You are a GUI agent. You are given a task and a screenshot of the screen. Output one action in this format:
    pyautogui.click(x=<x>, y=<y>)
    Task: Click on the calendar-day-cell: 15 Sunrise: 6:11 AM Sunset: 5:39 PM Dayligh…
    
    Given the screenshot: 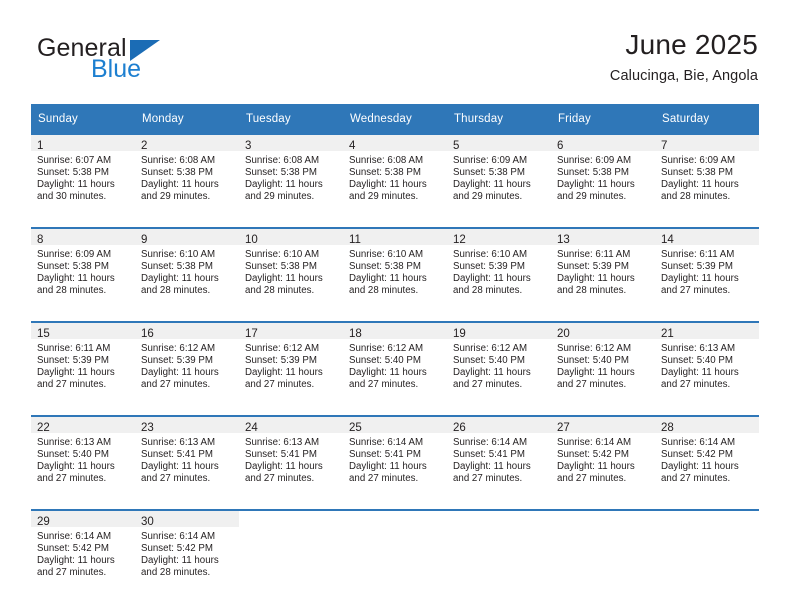 What is the action you would take?
    pyautogui.click(x=83, y=365)
    